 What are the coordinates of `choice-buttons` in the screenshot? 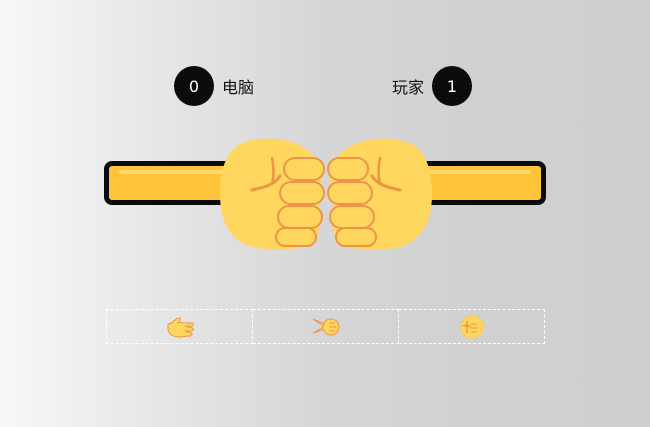 It's located at (325, 326).